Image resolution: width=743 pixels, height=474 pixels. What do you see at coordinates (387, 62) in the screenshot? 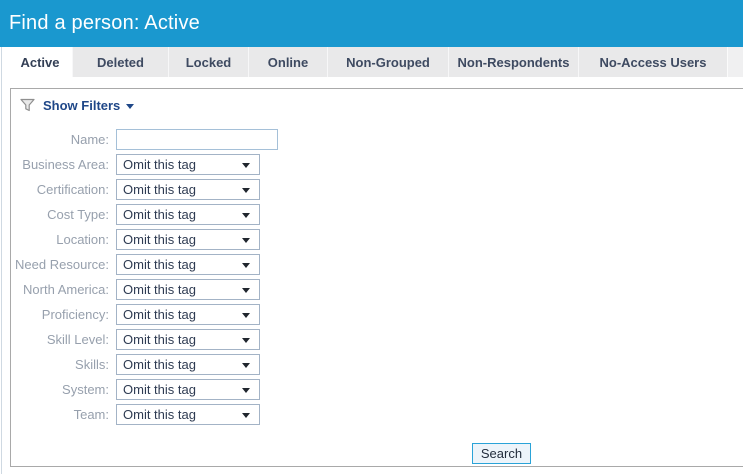
I see `tab-non-grouped: Non-Grouped` at bounding box center [387, 62].